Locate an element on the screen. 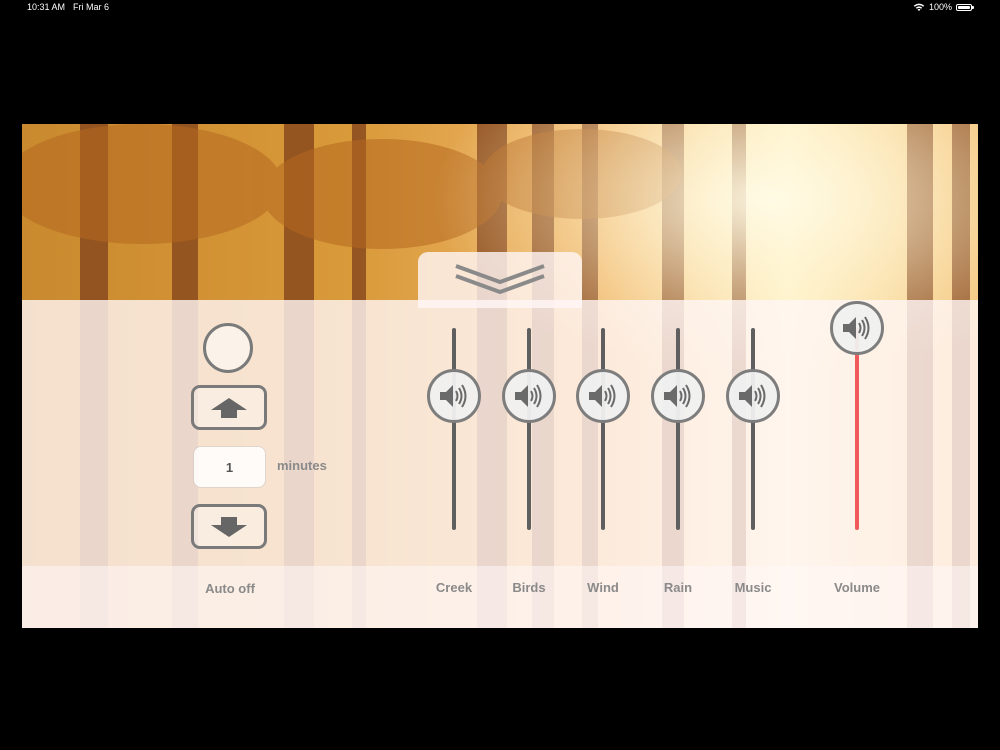  status-bar: 10:31 AM Fri Mar 6 100% is located at coordinates (500, 8).